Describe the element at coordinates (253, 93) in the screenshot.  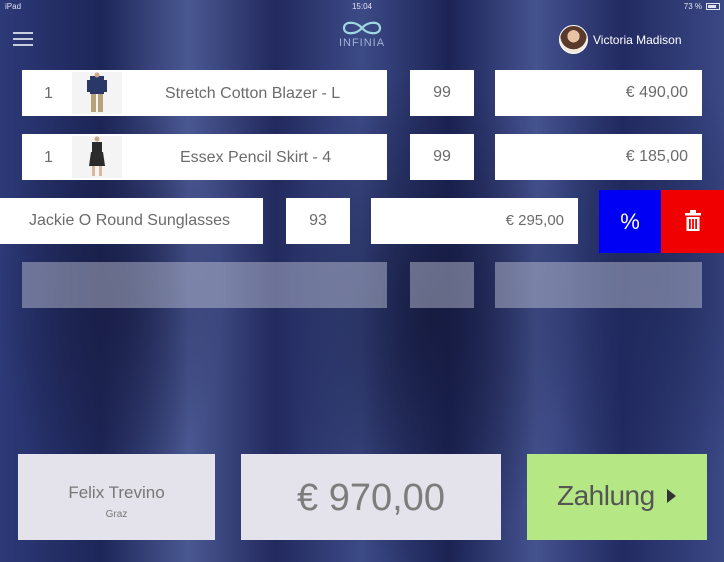
I see `item-name: Stretch Cotton Blazer - L` at that location.